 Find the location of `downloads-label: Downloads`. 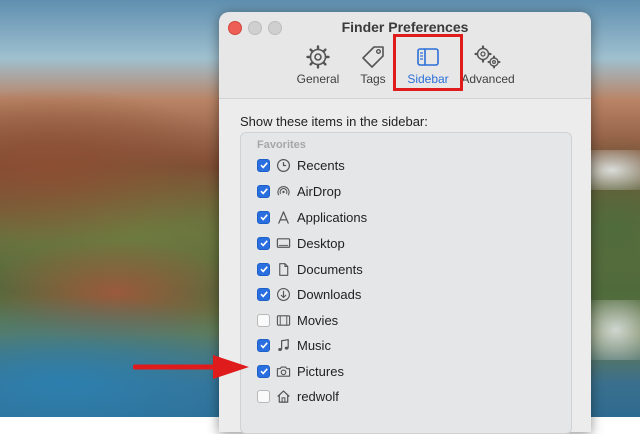

downloads-label: Downloads is located at coordinates (329, 294).